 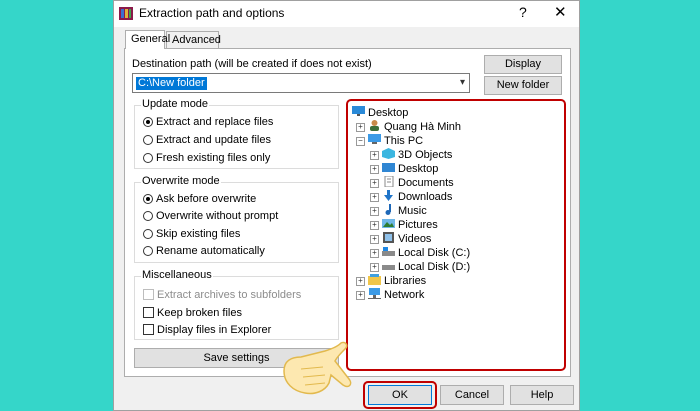 I want to click on radio-overwrite-without-prompt: Overwrite without prompt, so click(x=210, y=216).